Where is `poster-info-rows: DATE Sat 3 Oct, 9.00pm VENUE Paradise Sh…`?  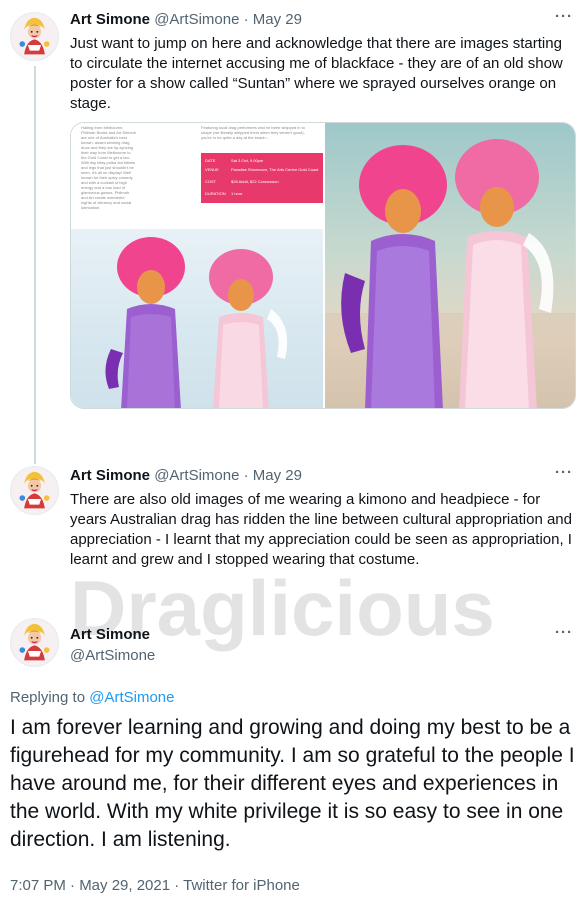
poster-info-rows: DATE Sat 3 Oct, 9.00pm VENUE Paradise Sh… is located at coordinates (262, 177).